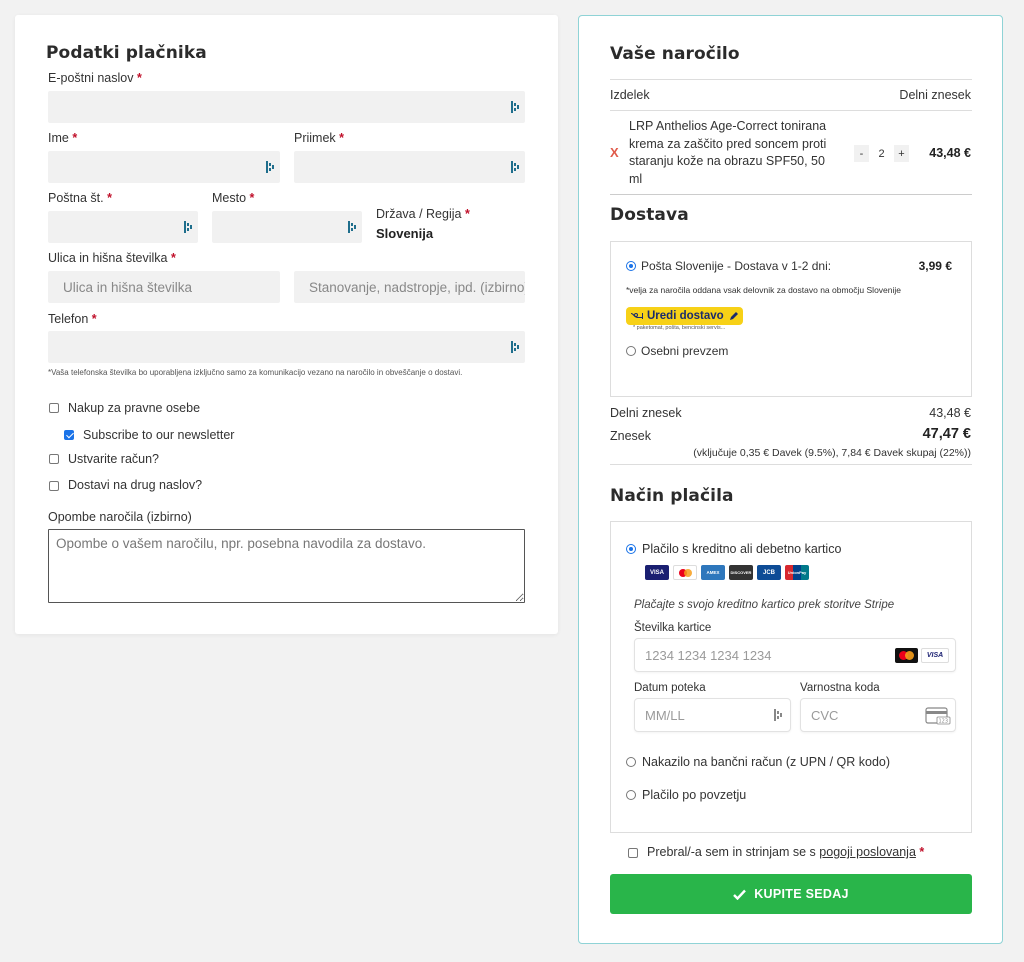 This screenshot has height=962, width=1024. Describe the element at coordinates (164, 167) in the screenshot. I see `first-name-input` at that location.